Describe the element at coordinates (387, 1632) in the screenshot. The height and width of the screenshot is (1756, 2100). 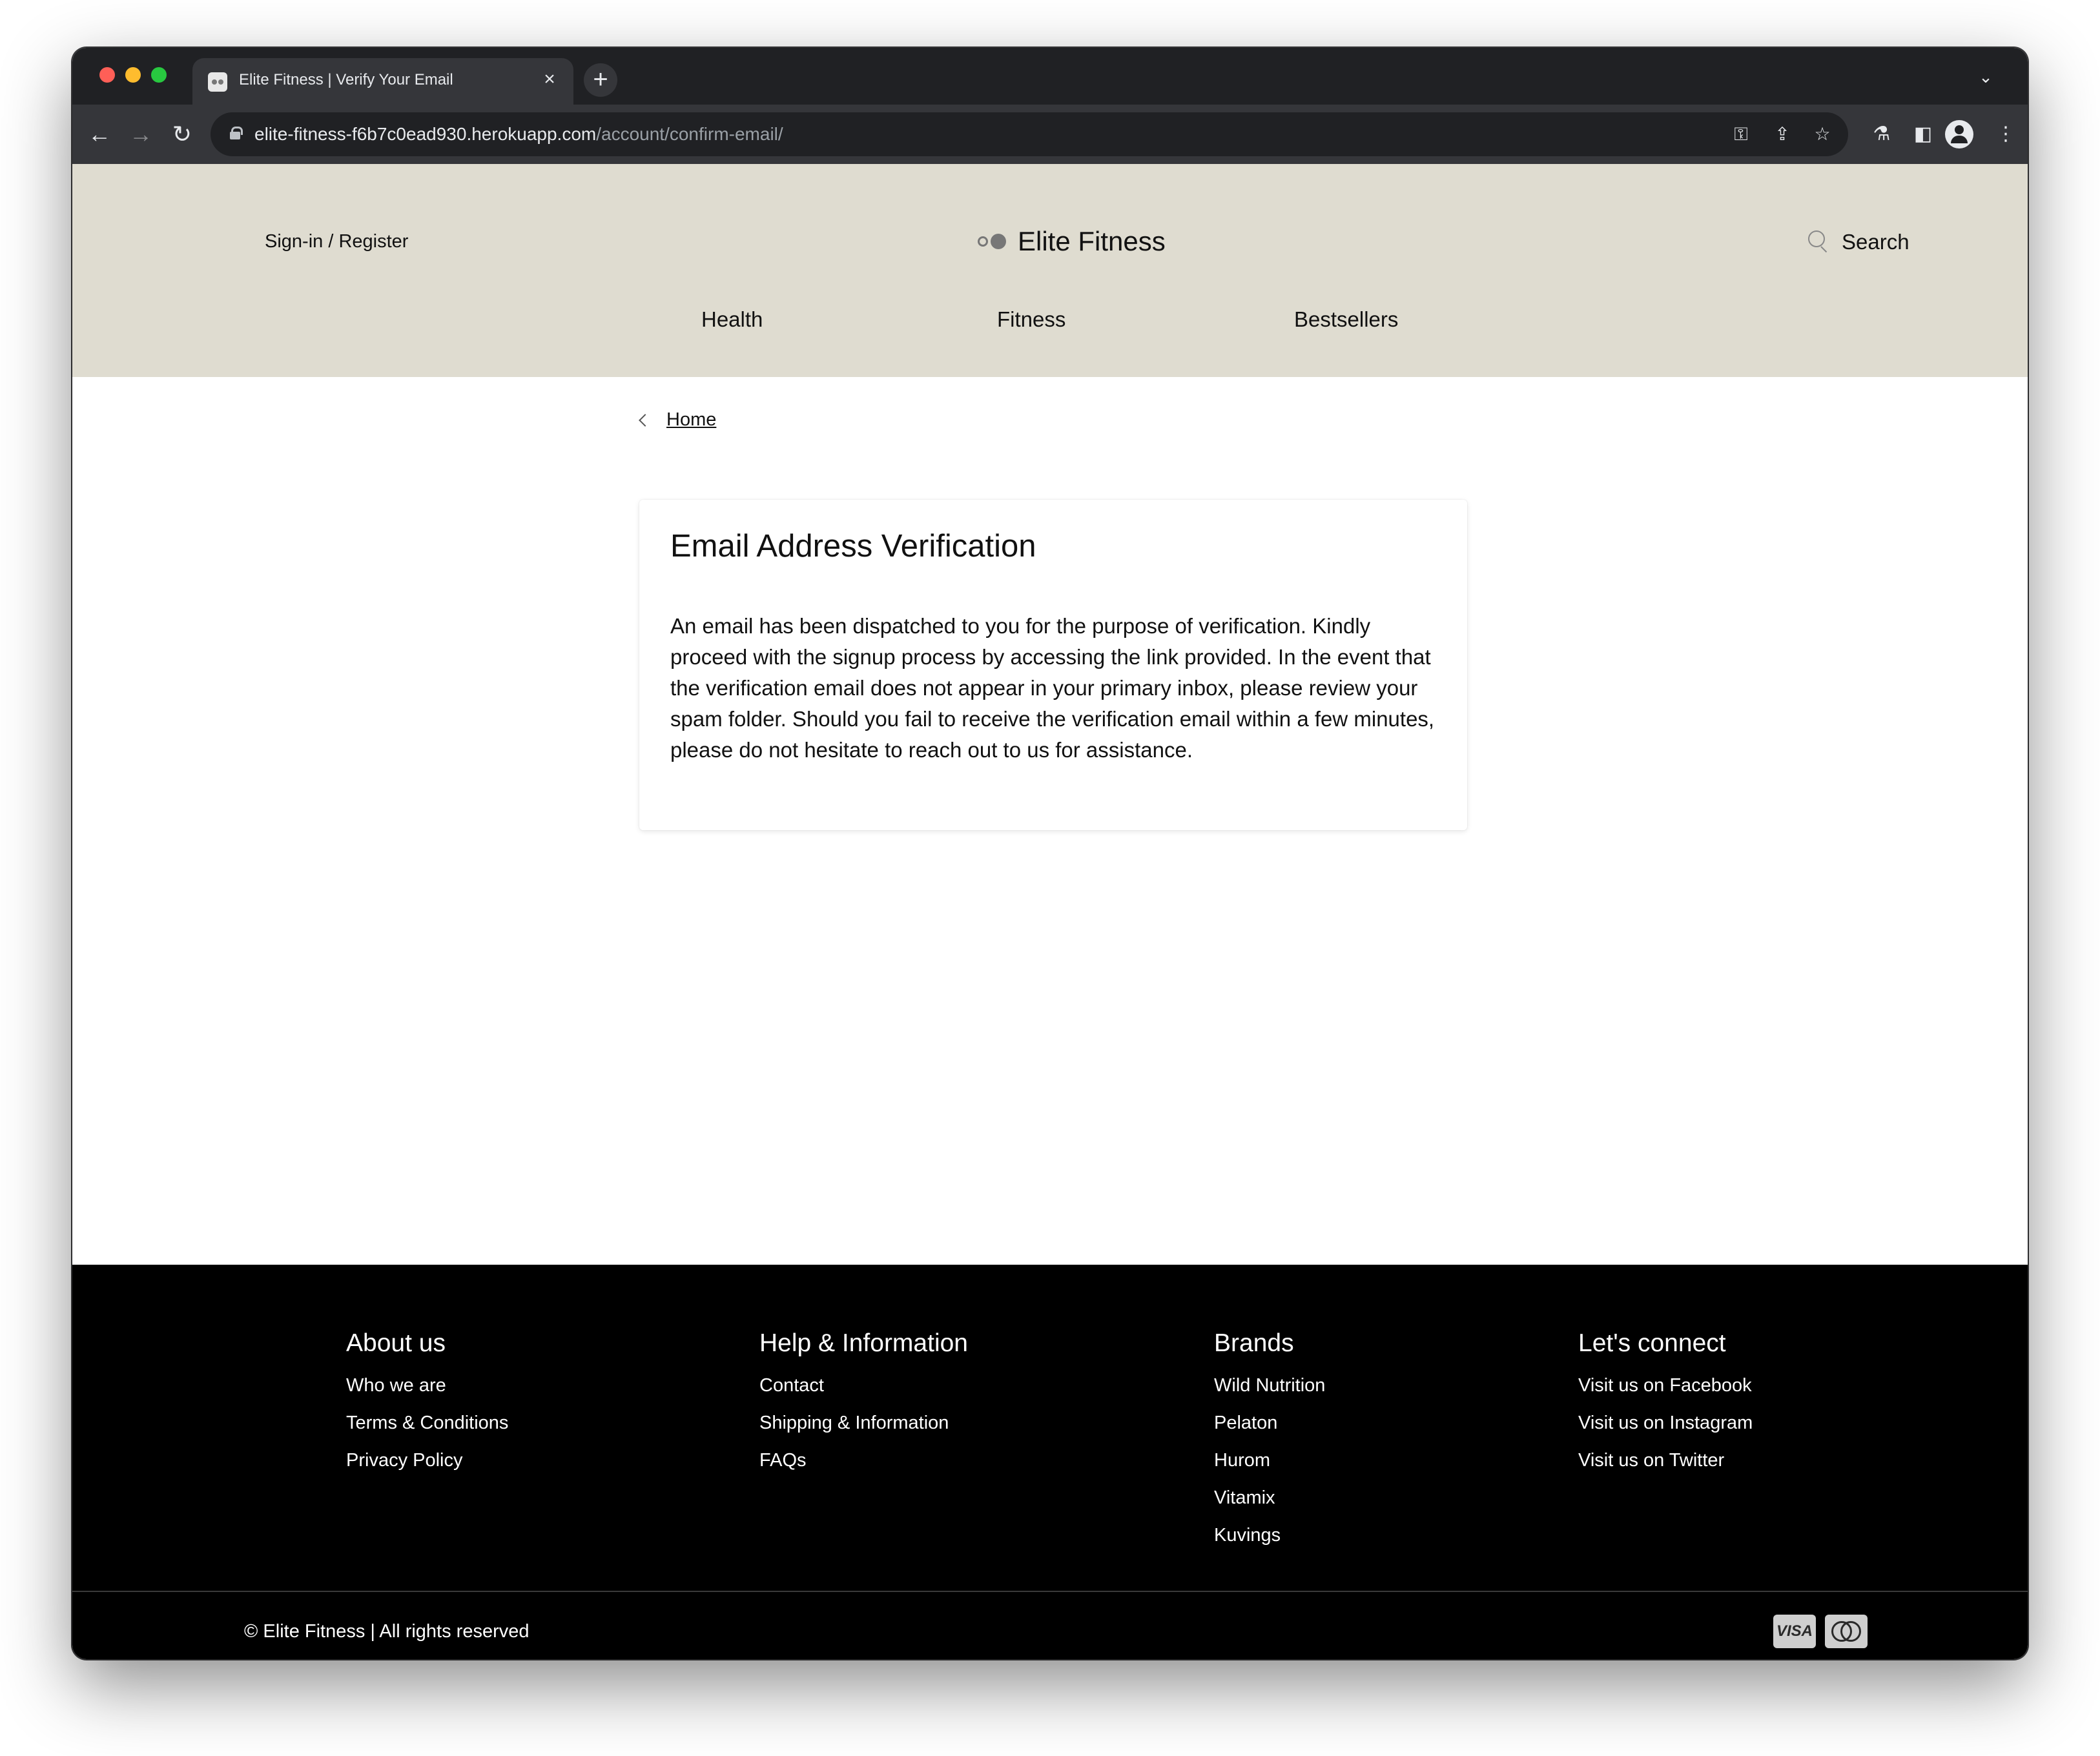
I see `copyright-text: © Elite Fitness | All rights reserved` at that location.